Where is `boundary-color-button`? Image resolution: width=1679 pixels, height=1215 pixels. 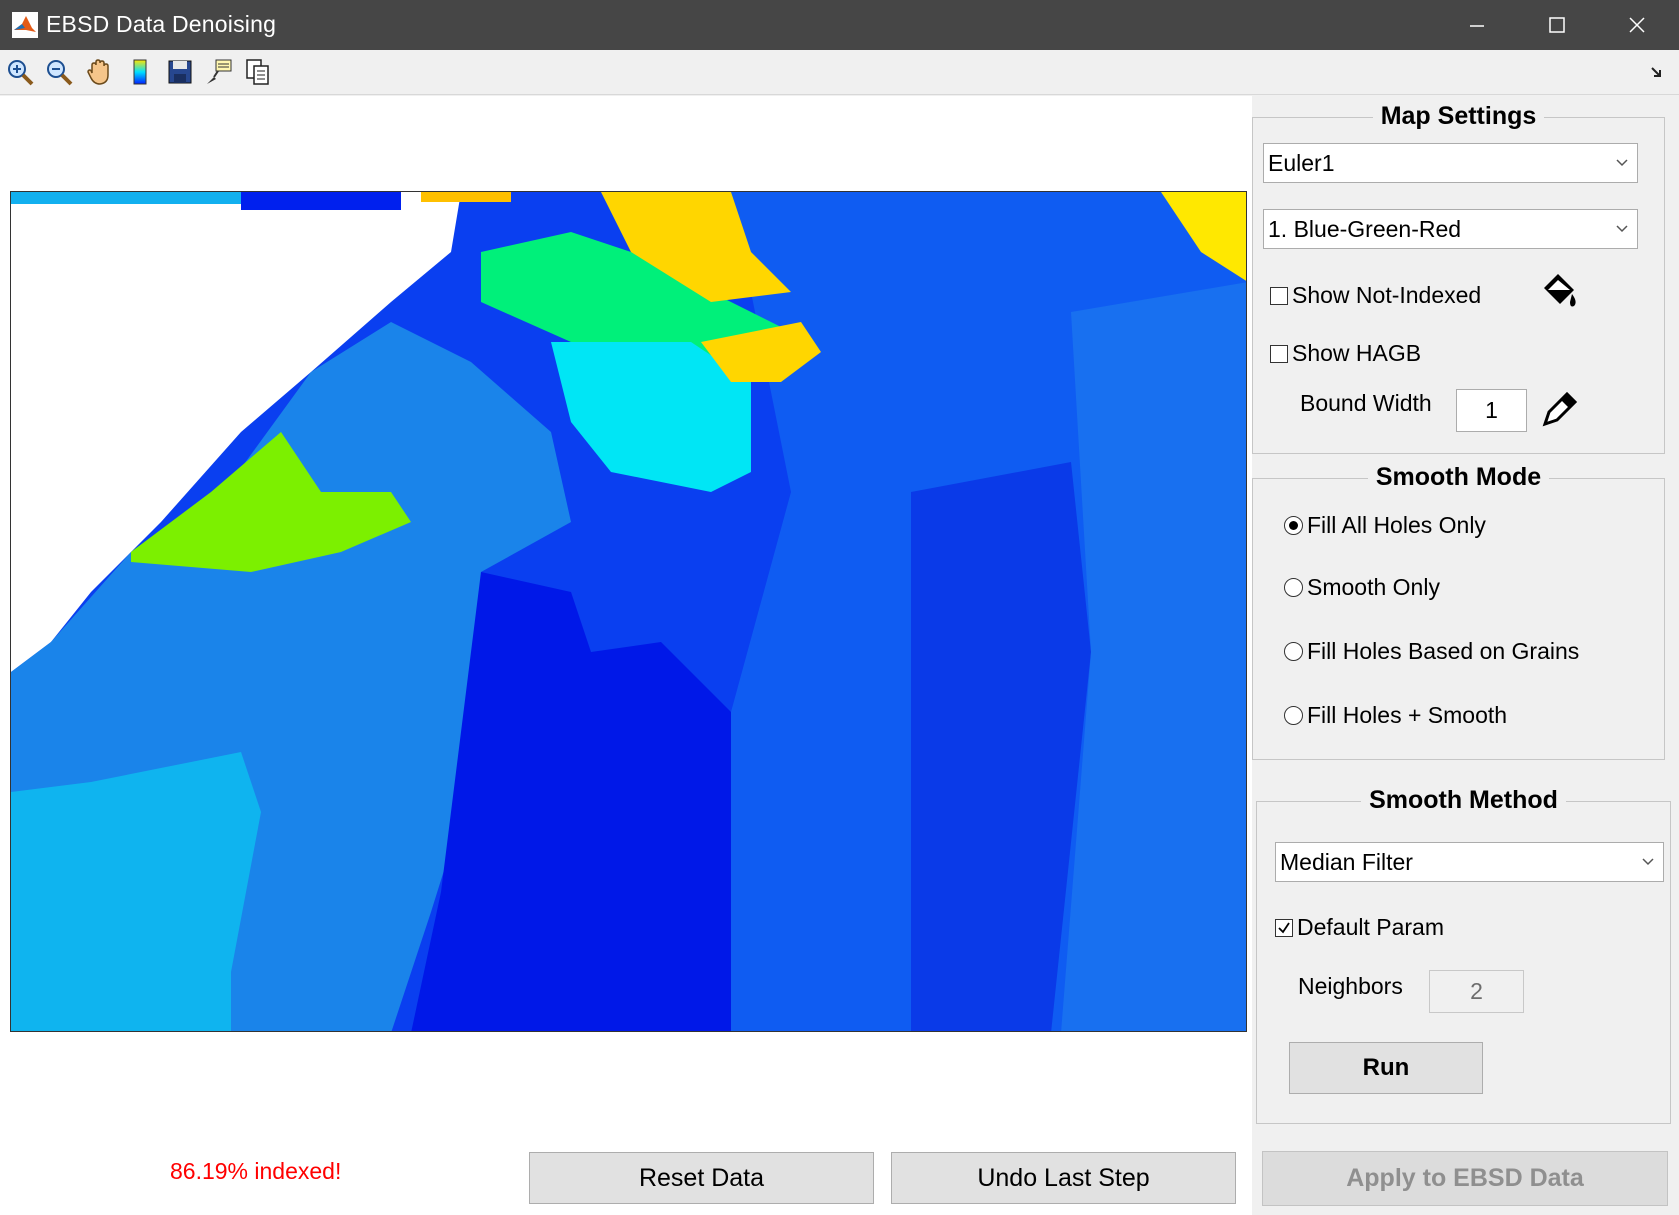 boundary-color-button is located at coordinates (1561, 408).